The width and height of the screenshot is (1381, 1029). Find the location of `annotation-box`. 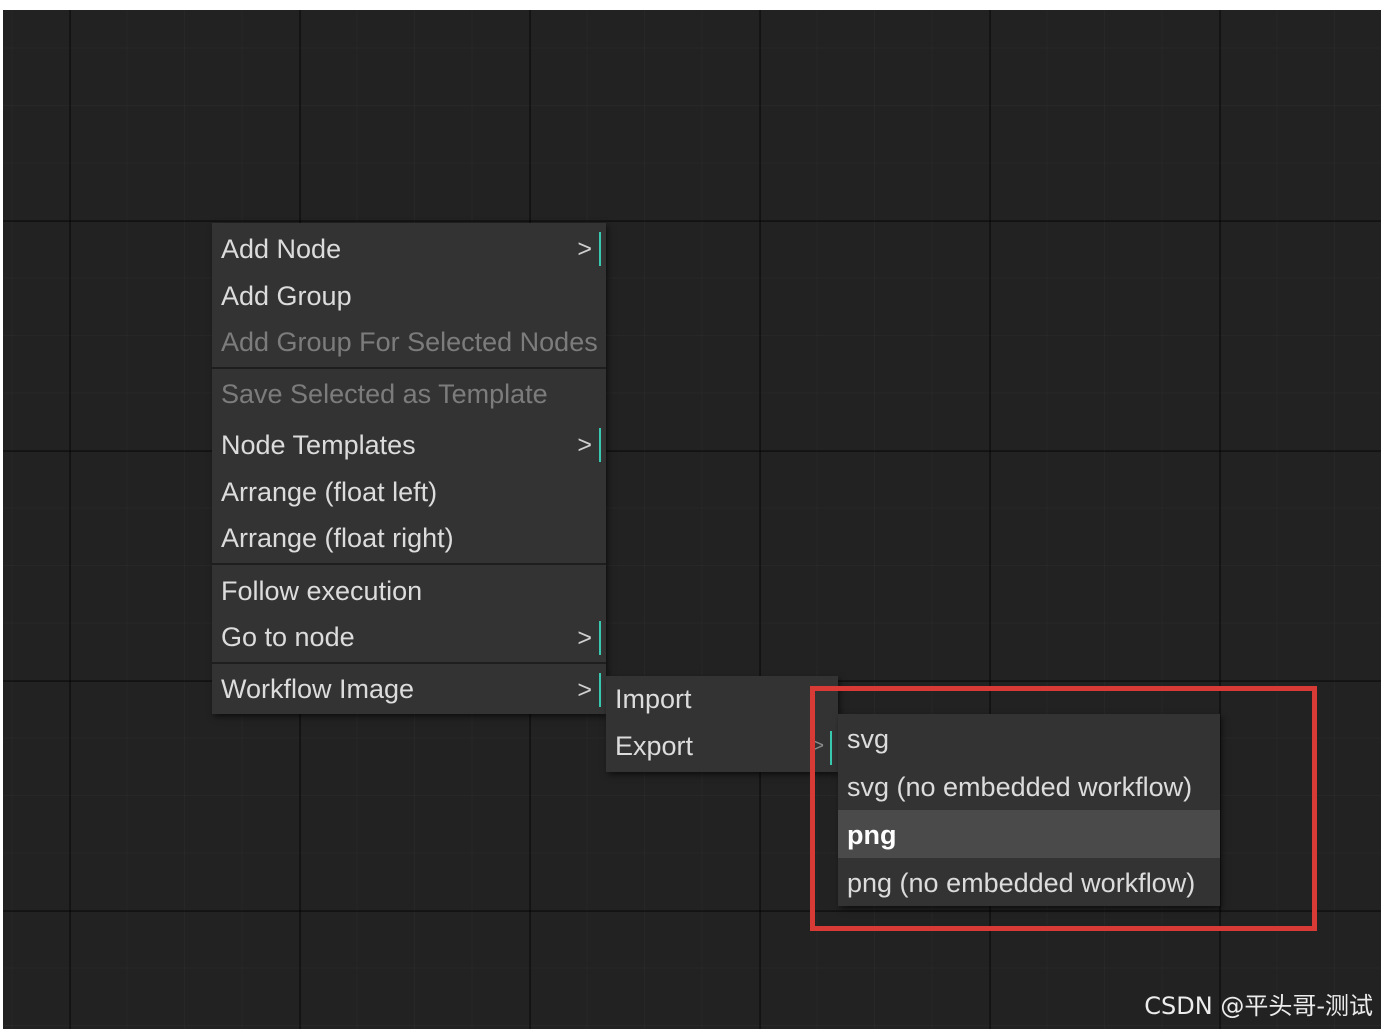

annotation-box is located at coordinates (1063, 808).